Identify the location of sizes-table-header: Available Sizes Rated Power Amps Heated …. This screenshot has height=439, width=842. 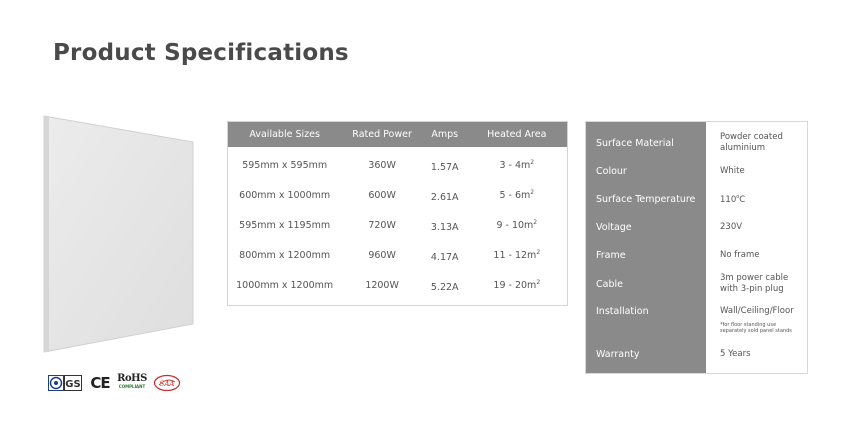
(397, 134).